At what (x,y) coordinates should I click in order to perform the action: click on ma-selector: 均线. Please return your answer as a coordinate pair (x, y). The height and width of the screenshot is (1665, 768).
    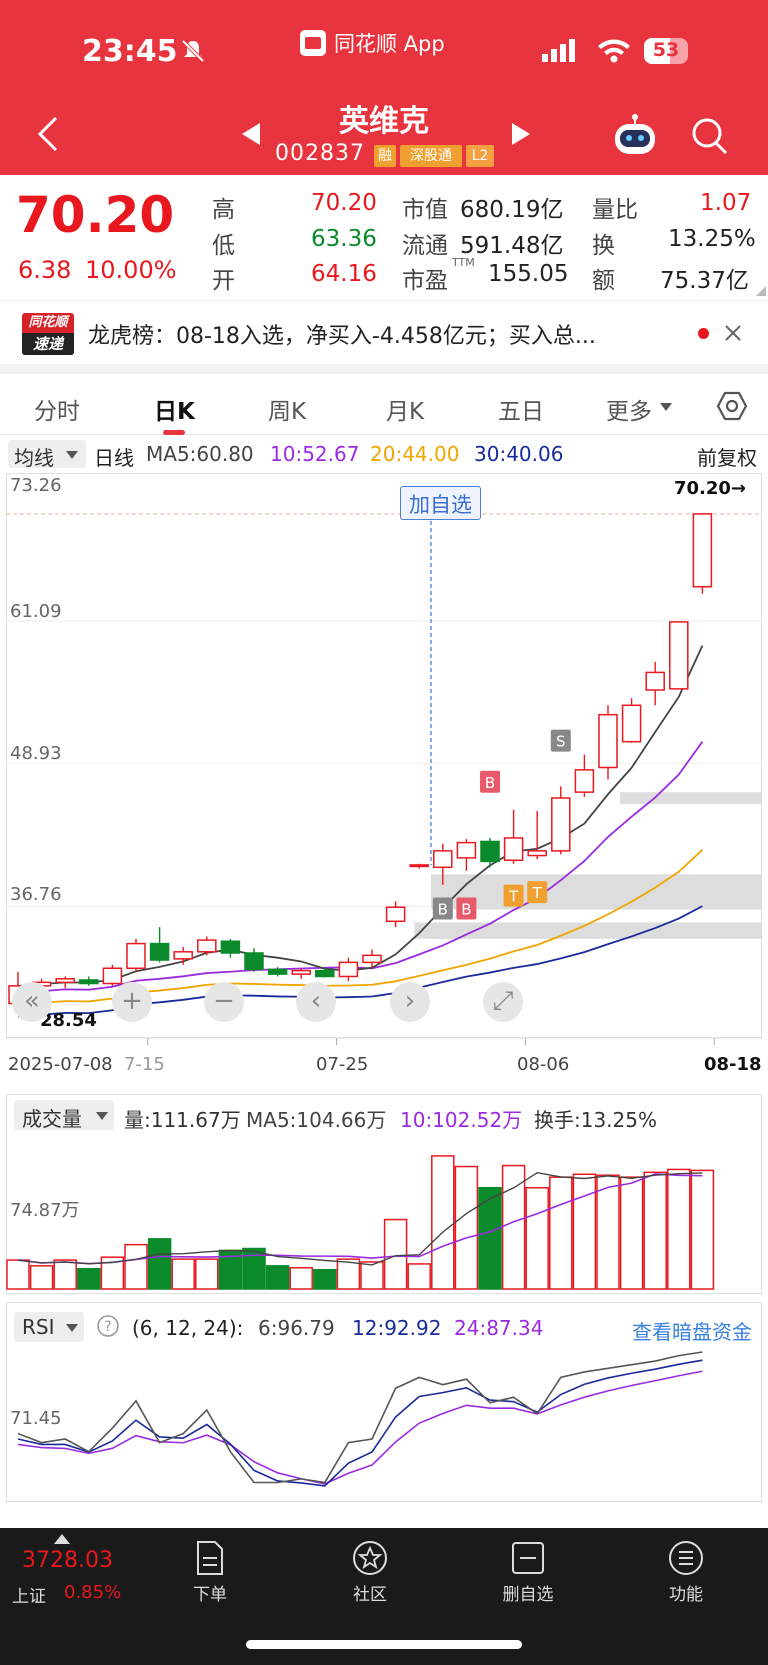
    Looking at the image, I should click on (47, 455).